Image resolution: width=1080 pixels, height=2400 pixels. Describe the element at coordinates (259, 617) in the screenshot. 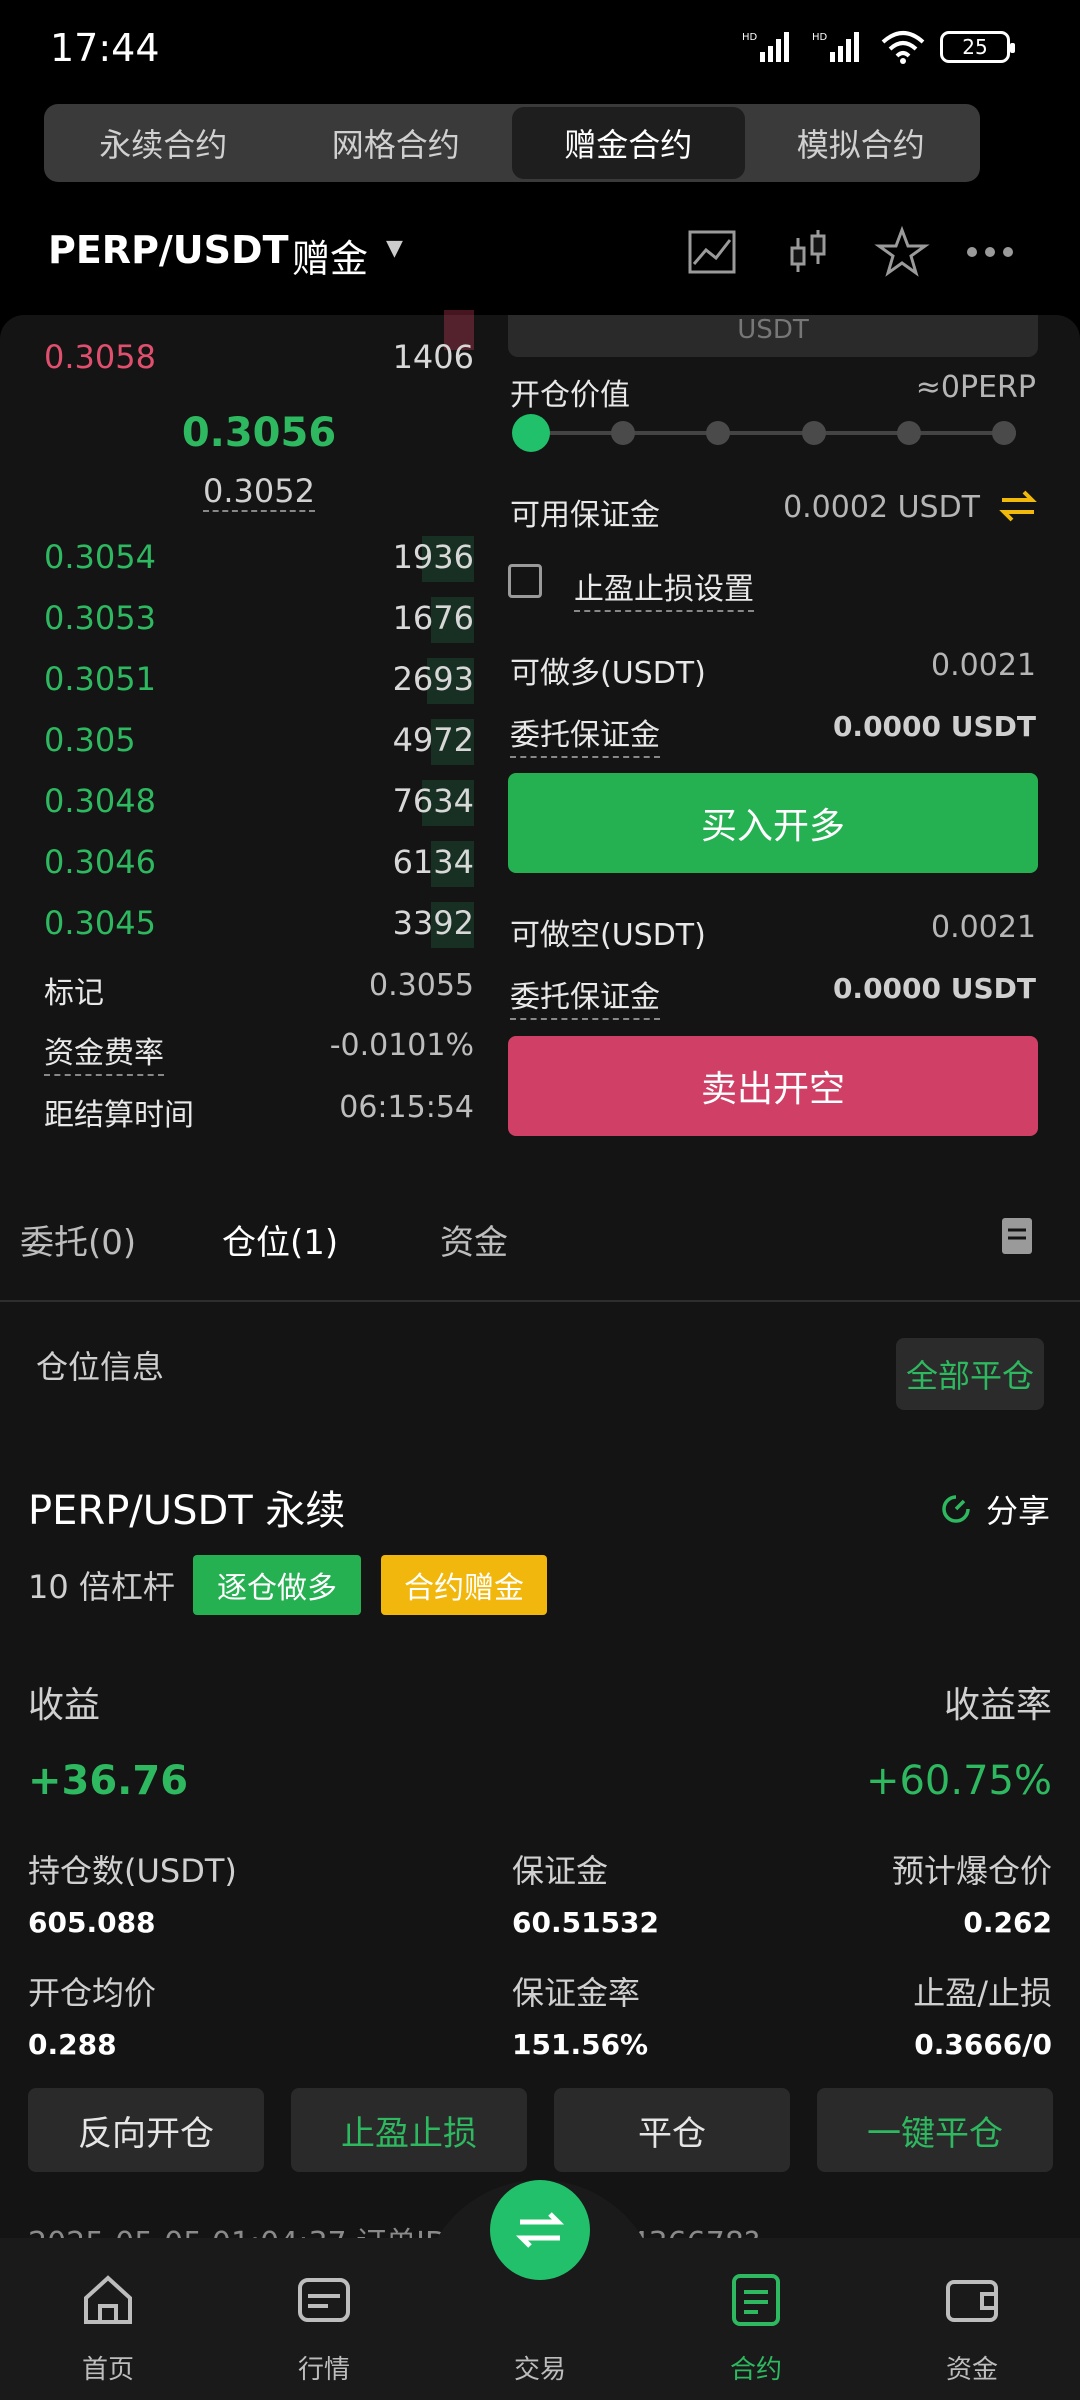

I see `bid-row: 0.3053 1676` at that location.